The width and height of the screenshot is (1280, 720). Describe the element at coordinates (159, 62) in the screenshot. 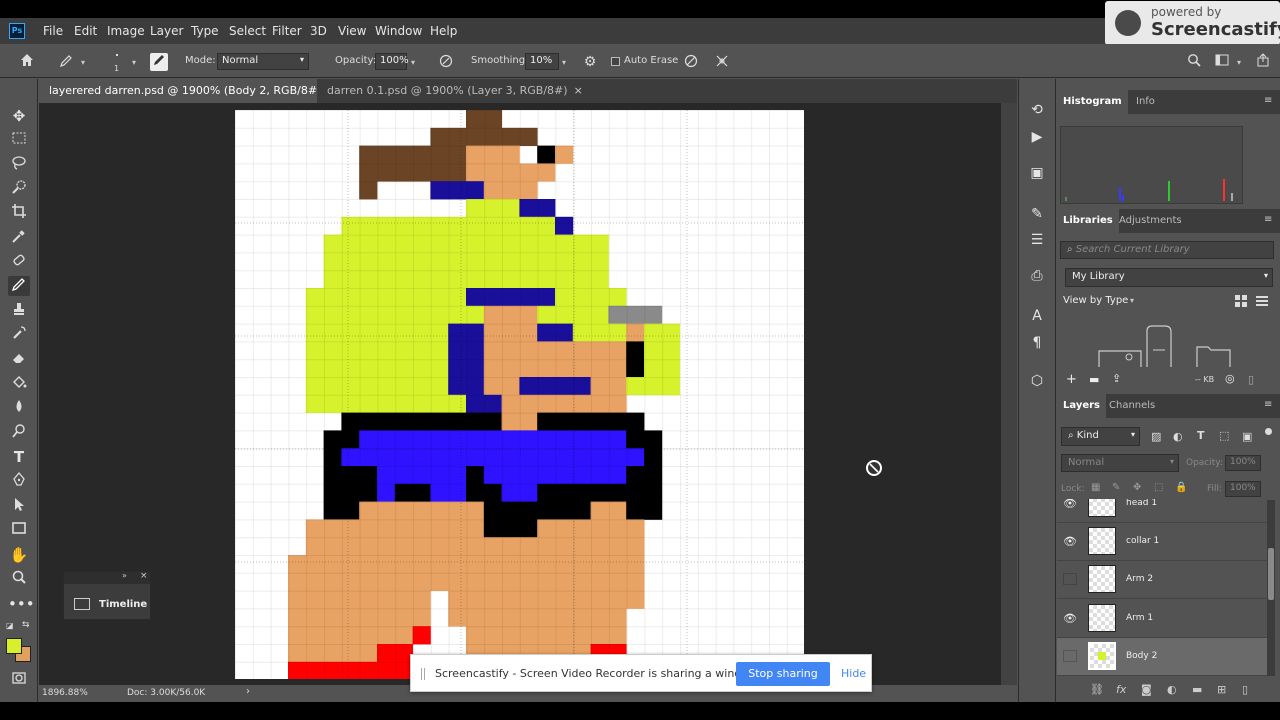

I see `brush-panel-toggle-icon` at that location.